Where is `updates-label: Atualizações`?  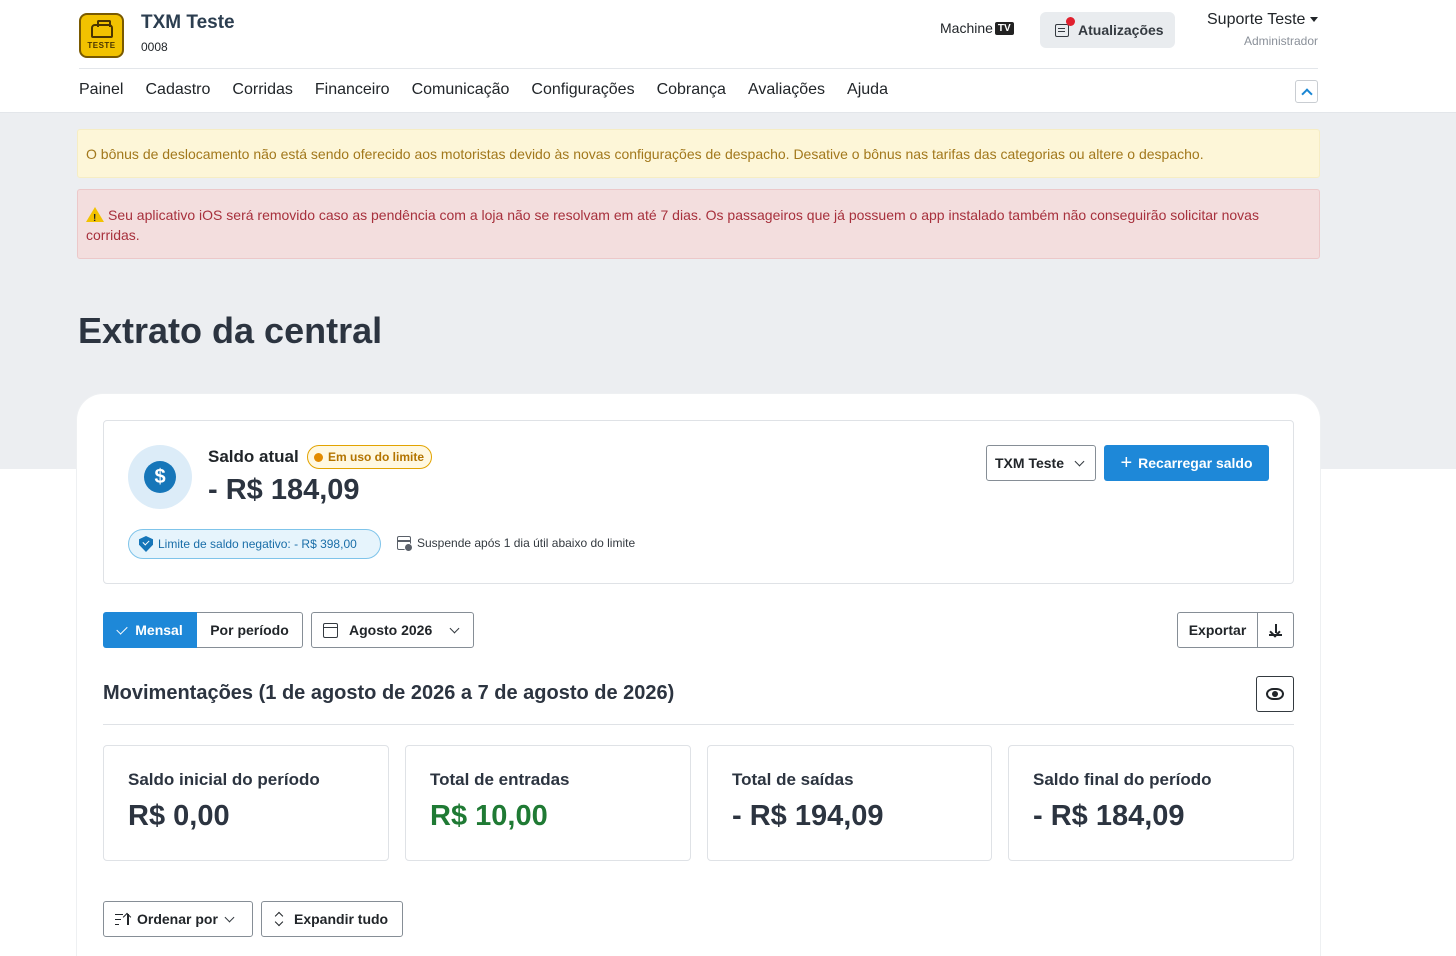 updates-label: Atualizações is located at coordinates (1121, 30).